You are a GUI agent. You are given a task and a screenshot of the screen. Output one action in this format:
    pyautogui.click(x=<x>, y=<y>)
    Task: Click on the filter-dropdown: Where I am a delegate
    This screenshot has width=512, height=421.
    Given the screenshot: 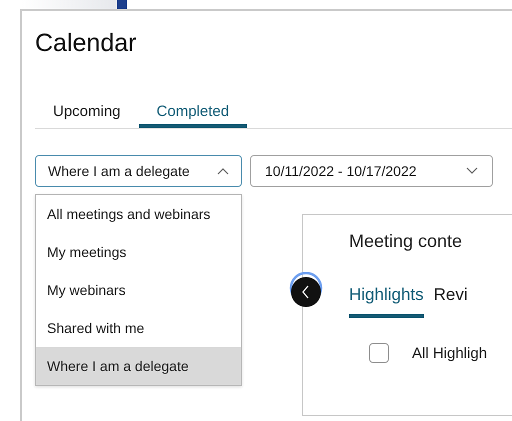 What is the action you would take?
    pyautogui.click(x=138, y=171)
    